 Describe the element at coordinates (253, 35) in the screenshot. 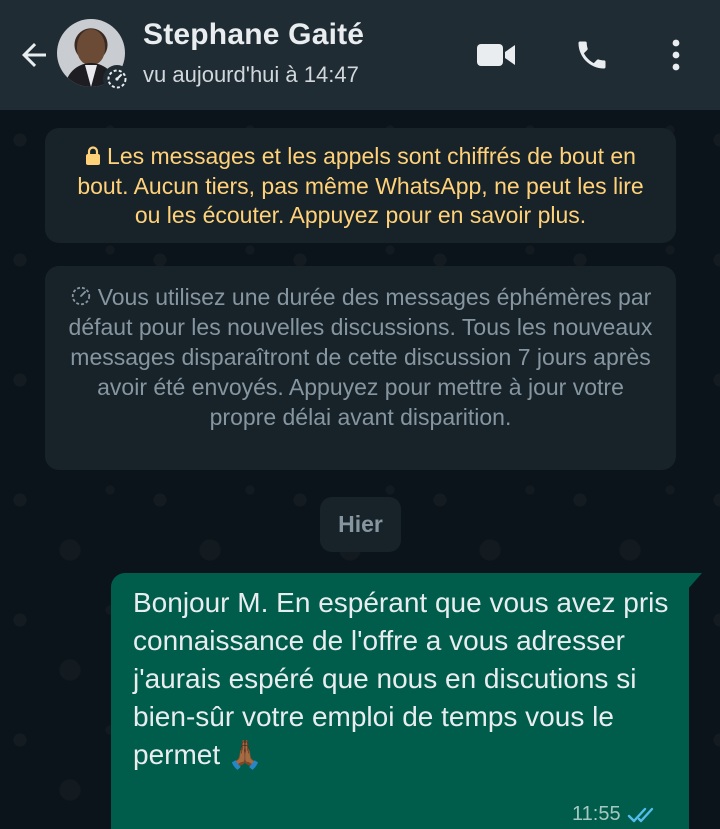

I see `contact-name: Stephane Gaité` at that location.